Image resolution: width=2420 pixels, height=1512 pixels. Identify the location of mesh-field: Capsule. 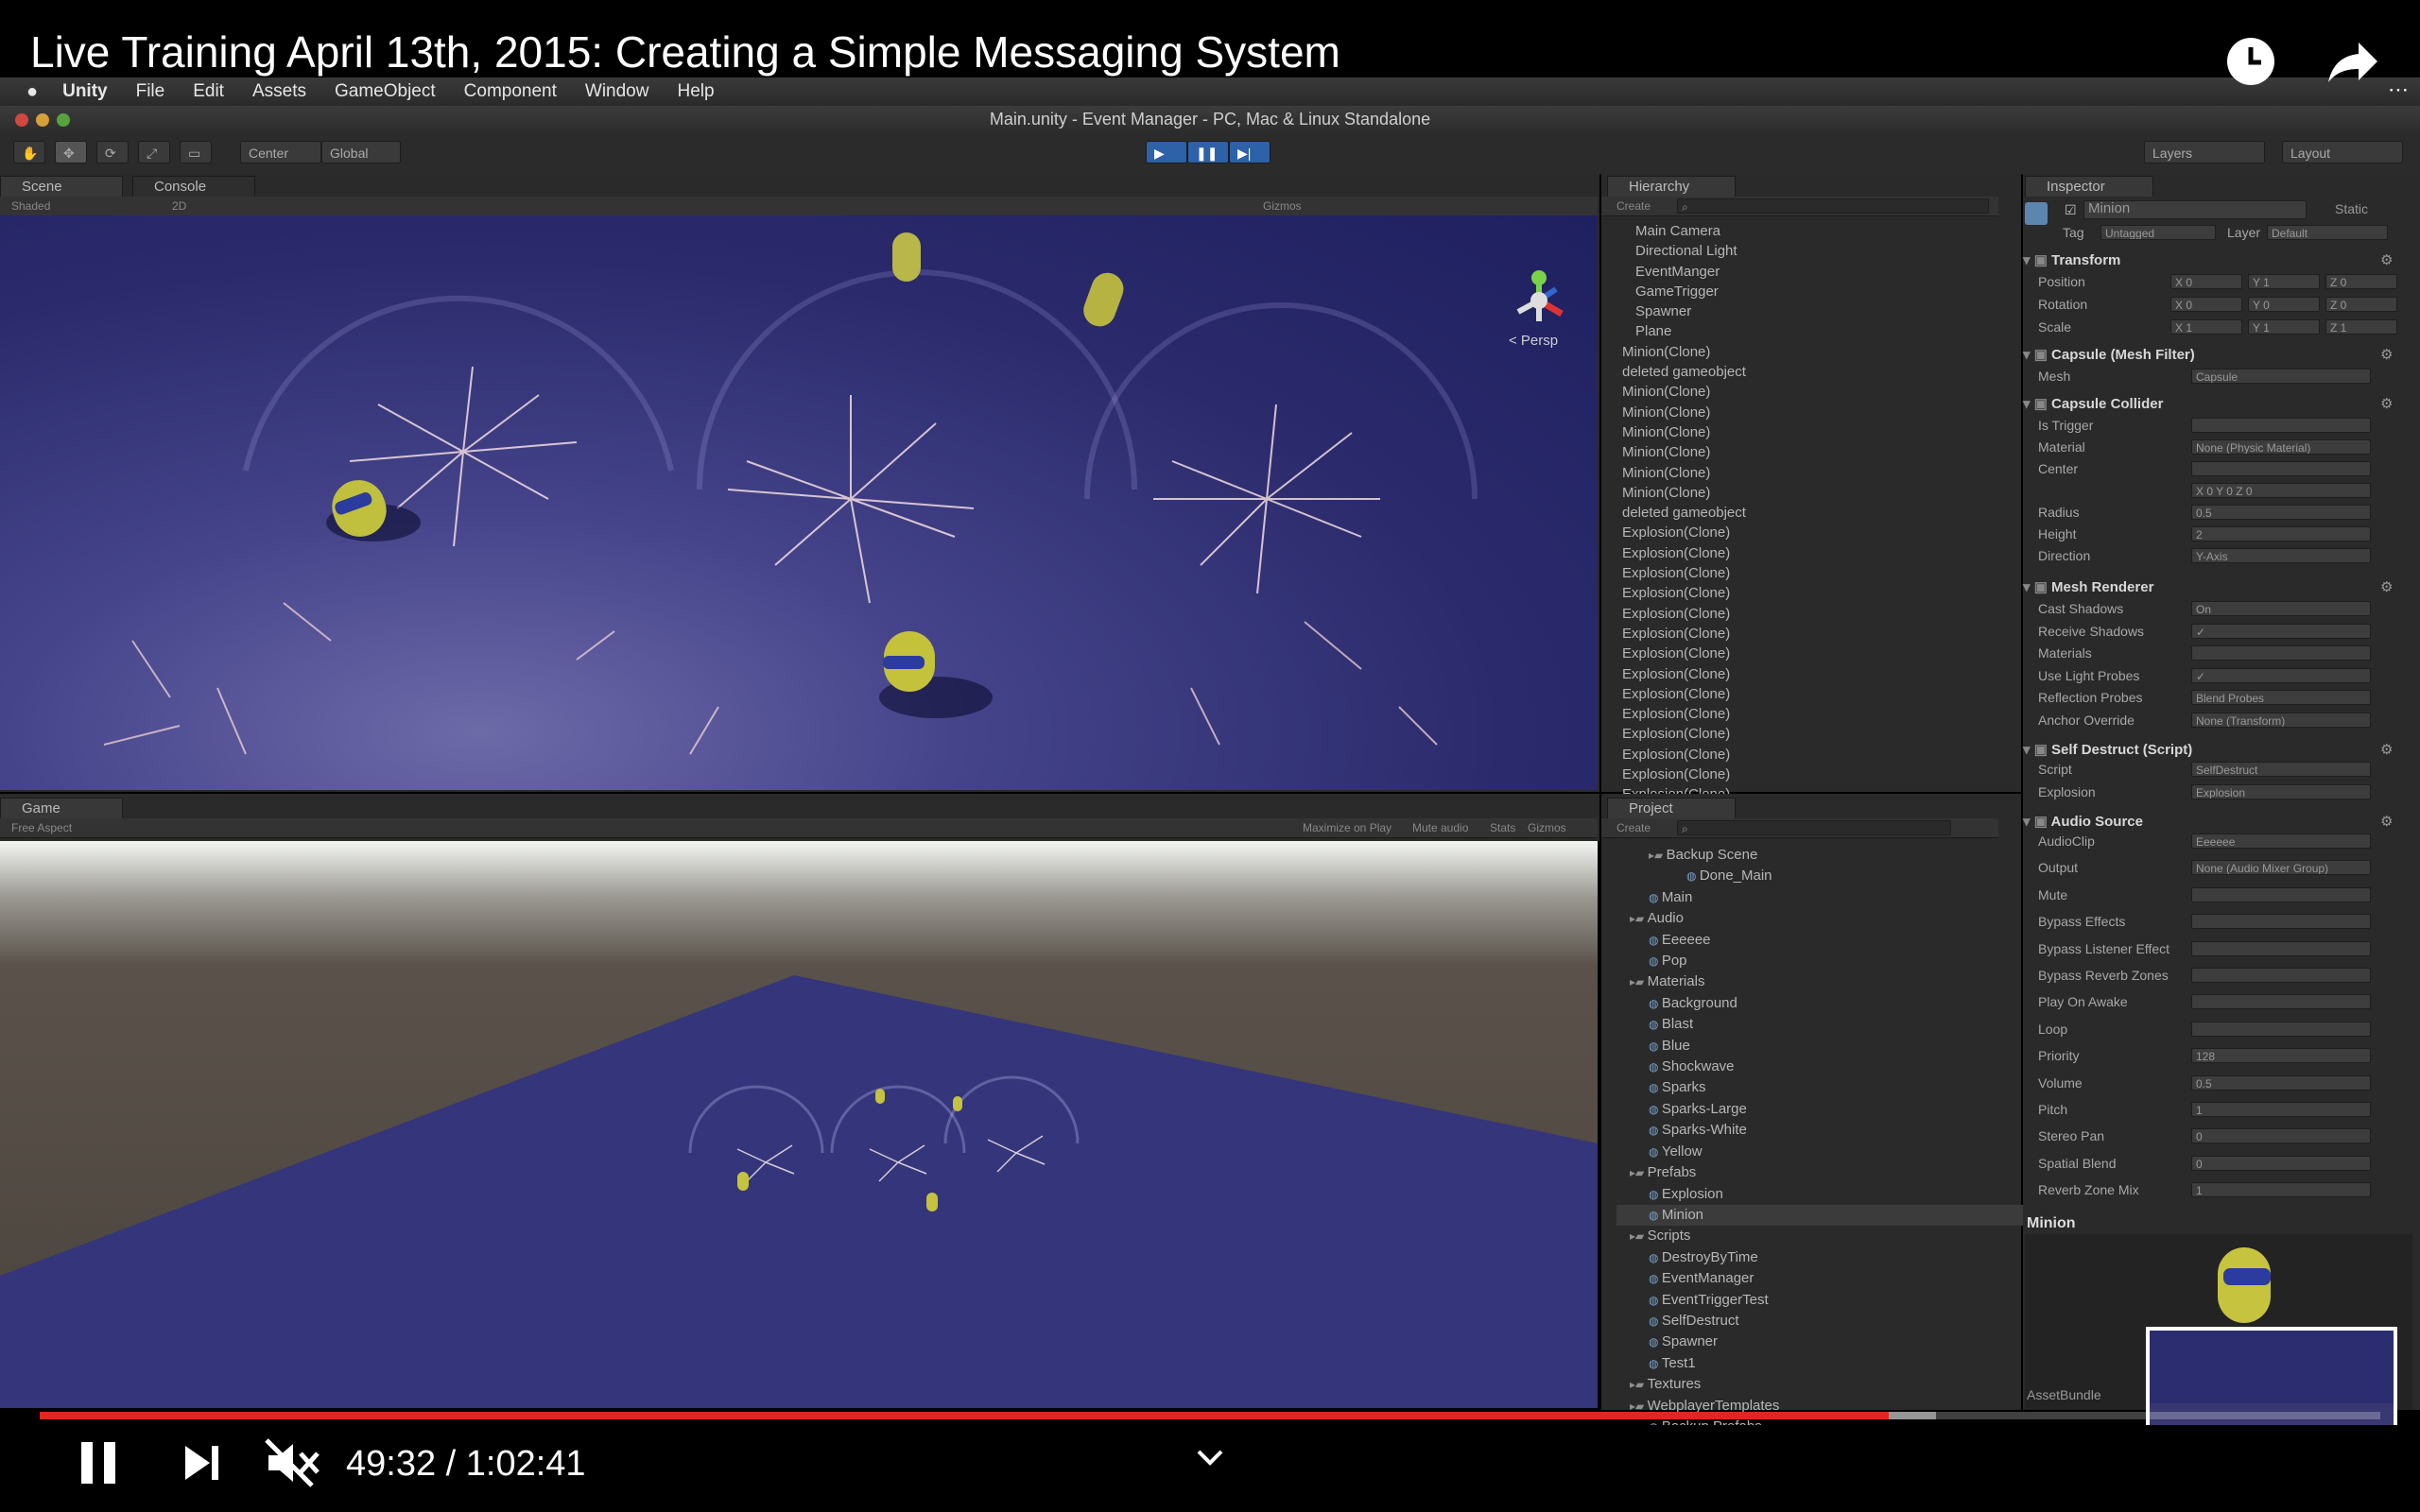
(2281, 376).